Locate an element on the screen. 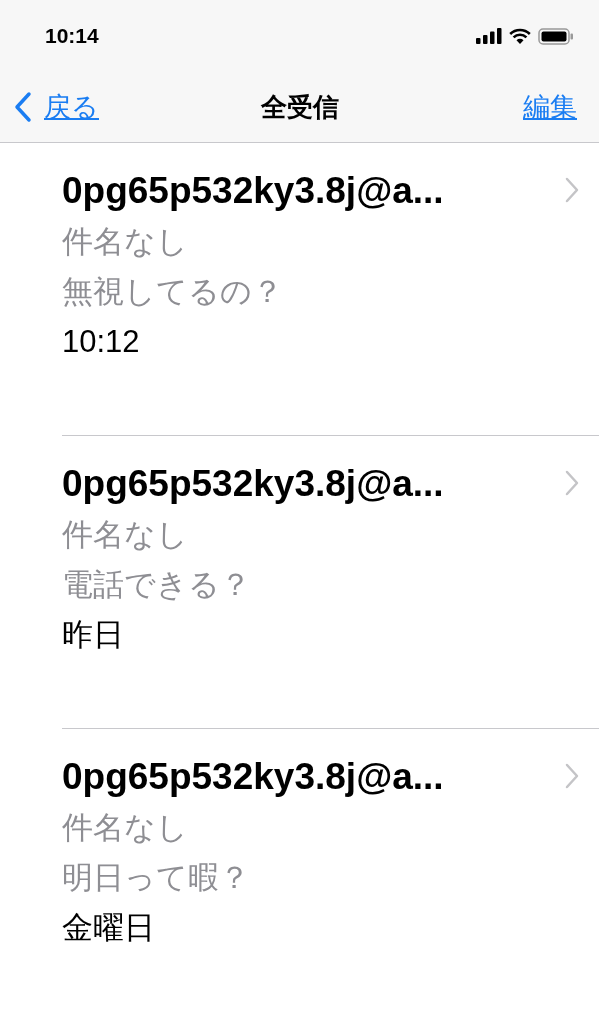 The height and width of the screenshot is (1019, 599). wifi-icon is located at coordinates (520, 36).